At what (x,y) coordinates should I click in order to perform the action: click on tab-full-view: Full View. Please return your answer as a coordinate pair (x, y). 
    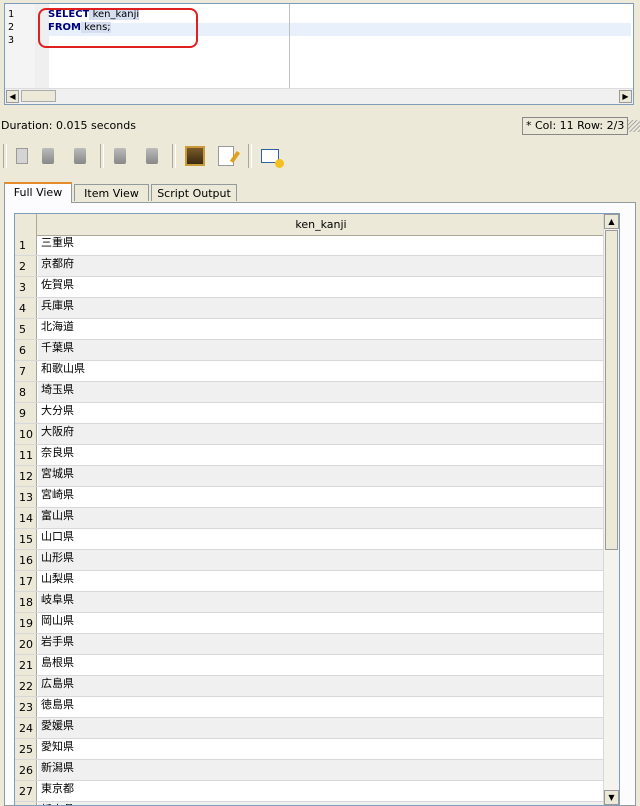
    Looking at the image, I should click on (38, 192).